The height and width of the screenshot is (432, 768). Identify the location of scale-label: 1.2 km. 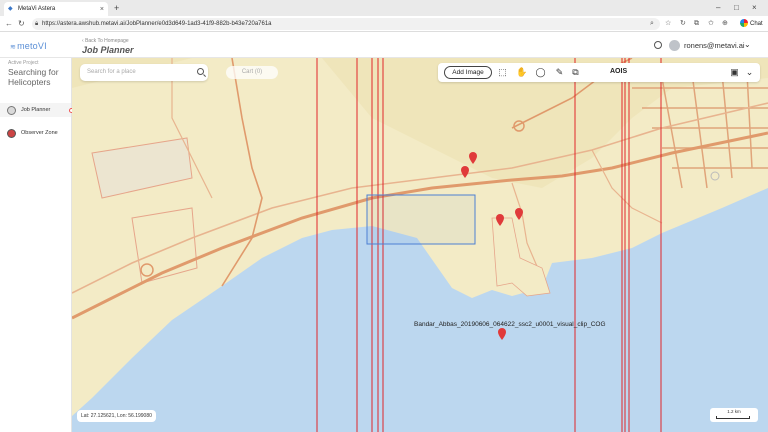
(734, 411).